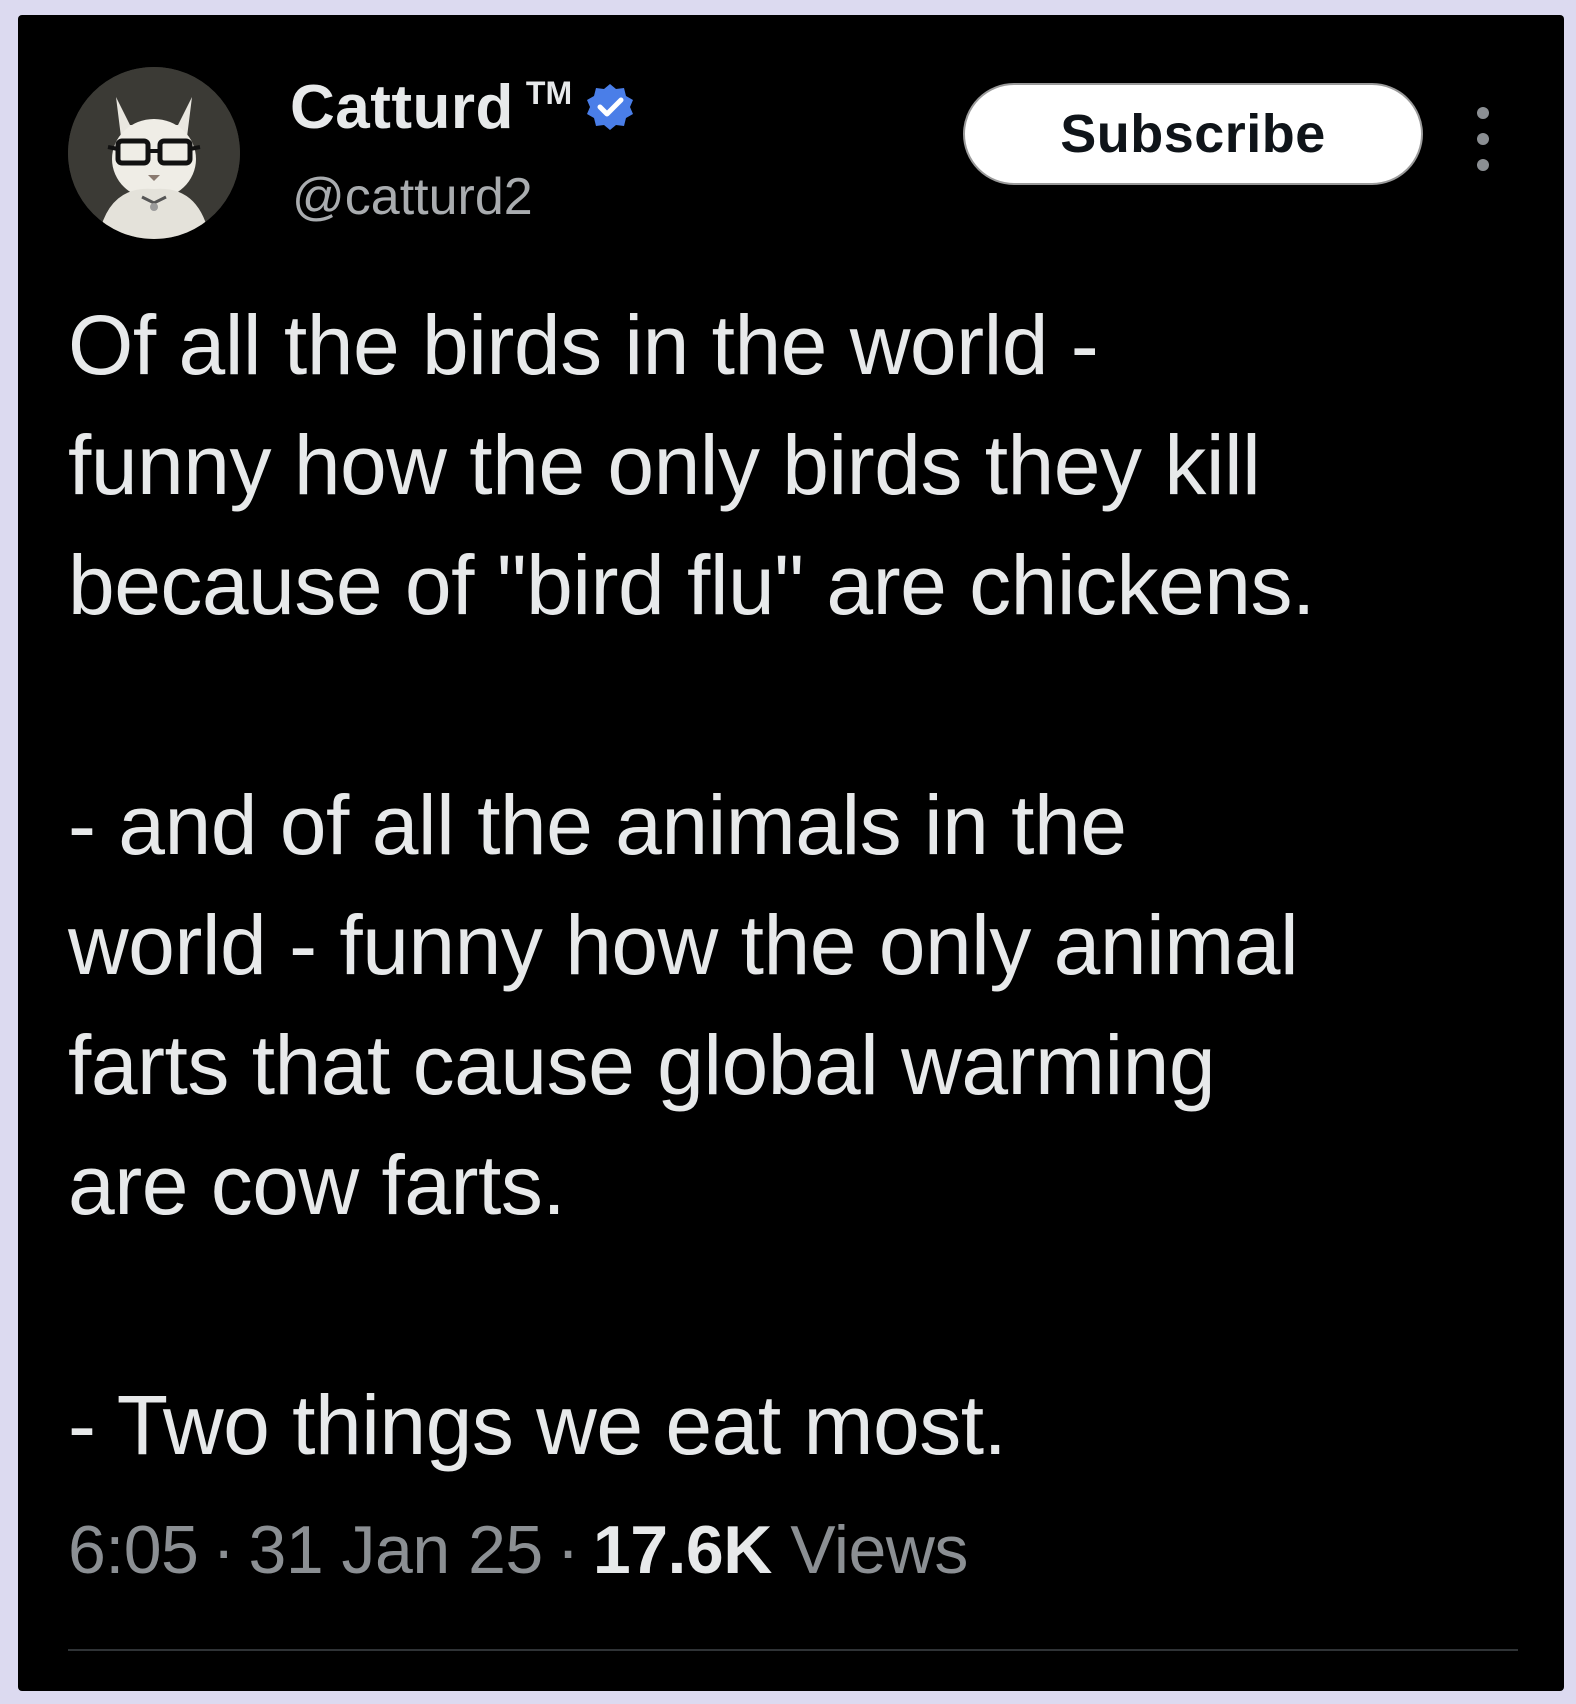 The image size is (1576, 1704). I want to click on trademark-symbol: TM, so click(549, 92).